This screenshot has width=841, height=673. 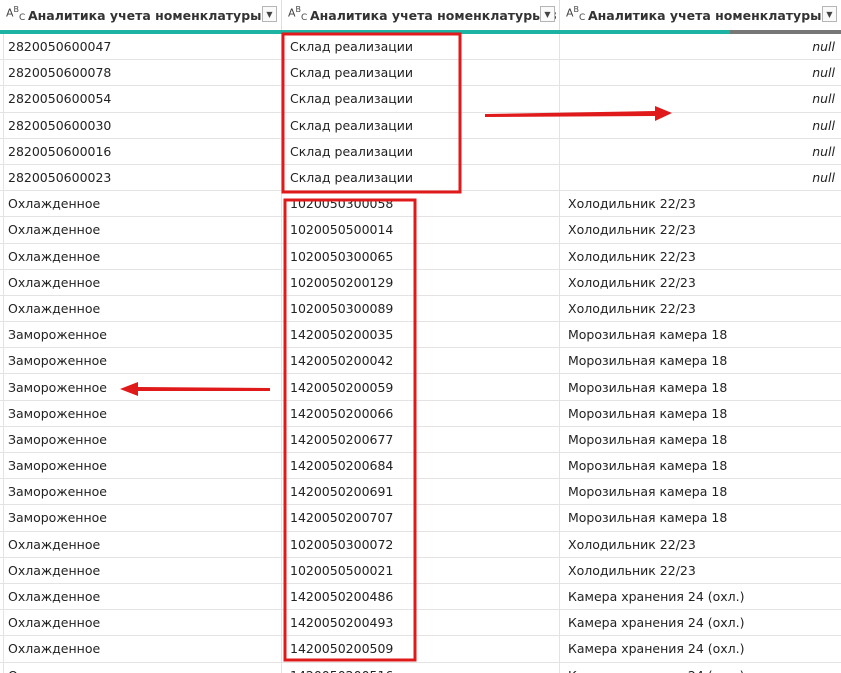 I want to click on table-row: 2820050600054 Склад реализации null, so click(x=420, y=99).